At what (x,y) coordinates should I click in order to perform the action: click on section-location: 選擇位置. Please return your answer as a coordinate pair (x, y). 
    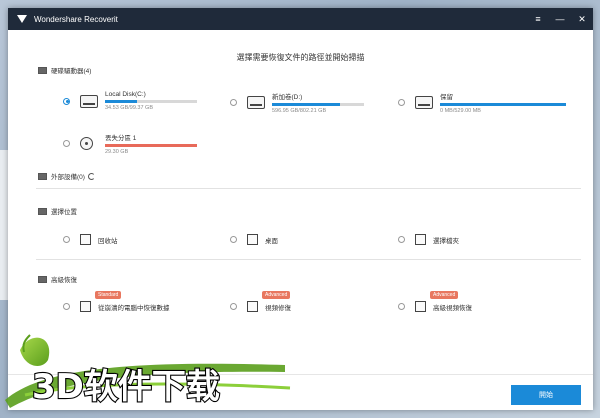
    Looking at the image, I should click on (57, 211).